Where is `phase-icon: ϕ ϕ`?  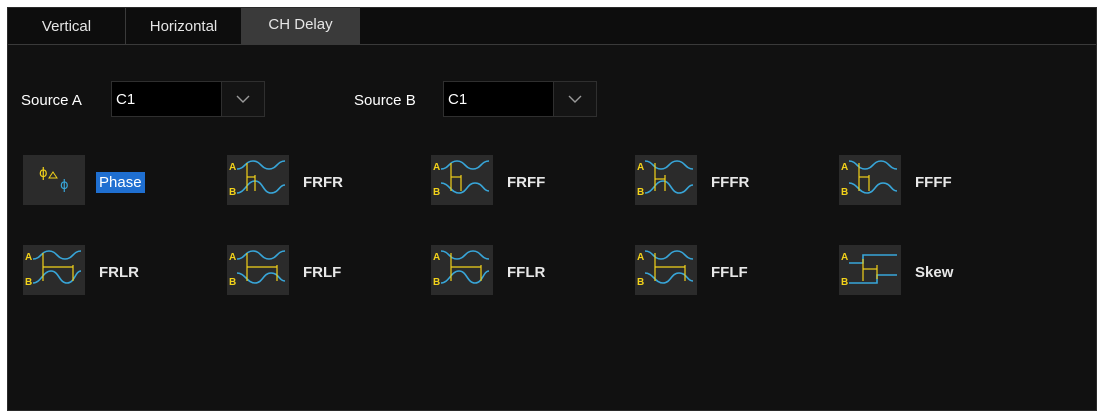
phase-icon: ϕ ϕ is located at coordinates (54, 180).